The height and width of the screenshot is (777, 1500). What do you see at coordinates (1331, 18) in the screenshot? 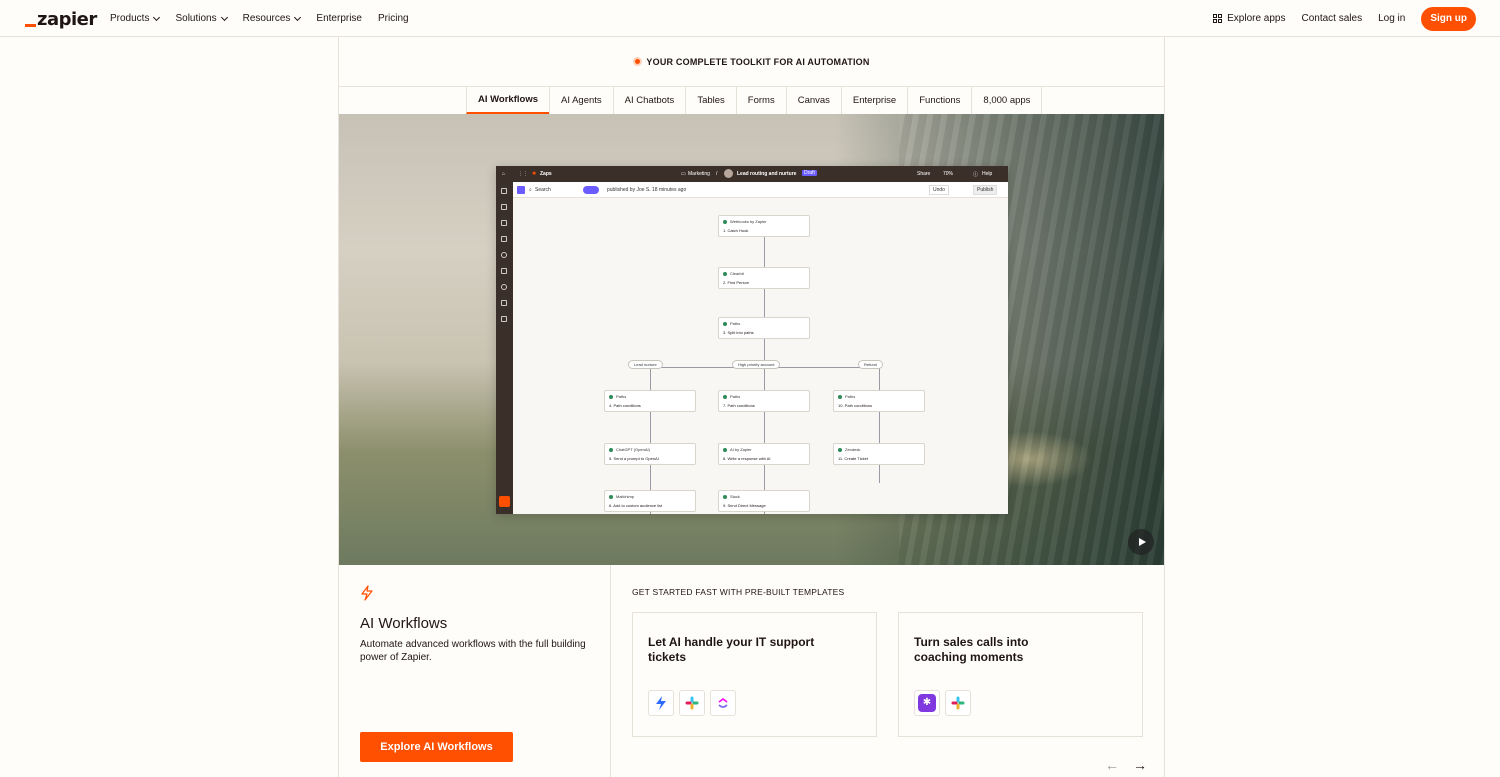
I see `contact-sales-link: Contact sales` at bounding box center [1331, 18].